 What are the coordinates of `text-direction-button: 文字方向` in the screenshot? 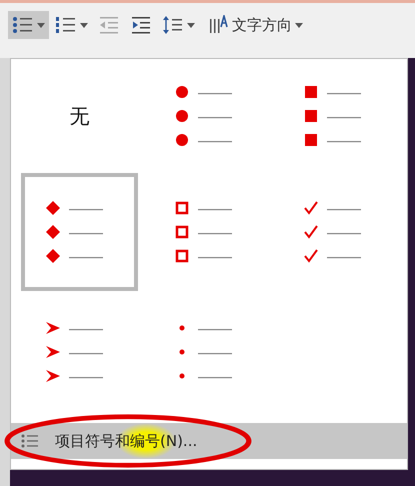 It's located at (256, 25).